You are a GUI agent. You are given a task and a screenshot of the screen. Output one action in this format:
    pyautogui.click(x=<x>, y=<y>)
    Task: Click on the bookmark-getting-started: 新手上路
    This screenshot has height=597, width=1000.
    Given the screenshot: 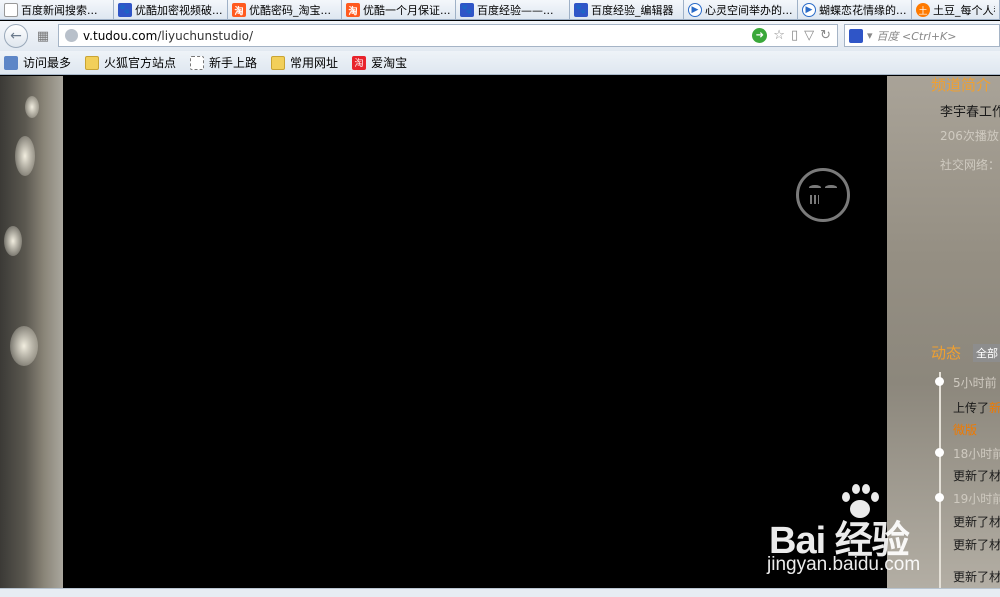 What is the action you would take?
    pyautogui.click(x=223, y=62)
    